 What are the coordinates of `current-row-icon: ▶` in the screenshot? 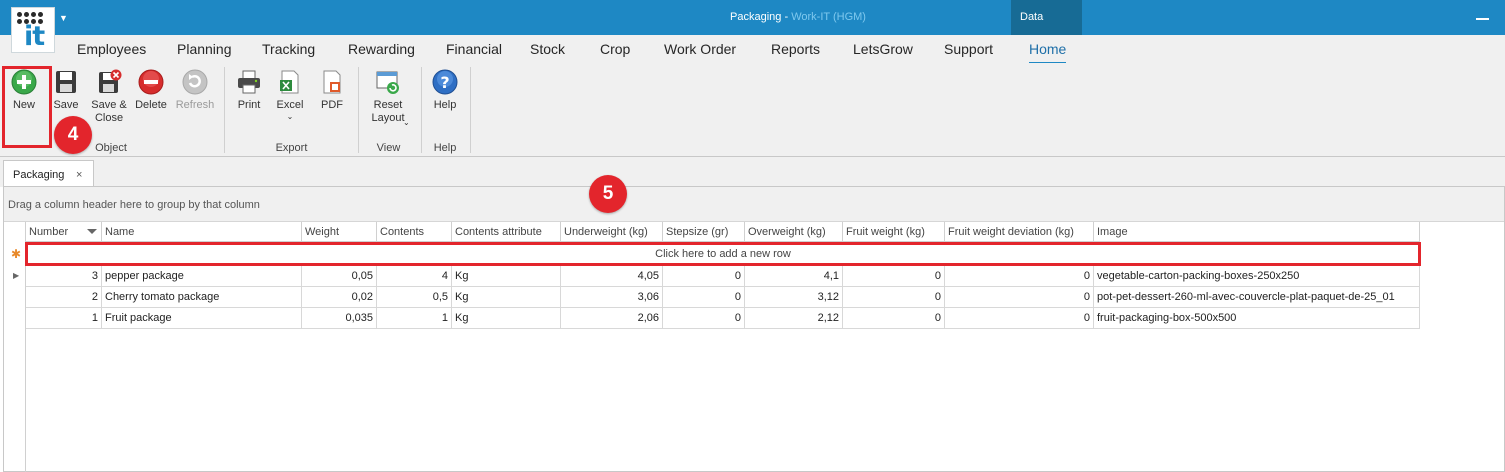 It's located at (16, 275).